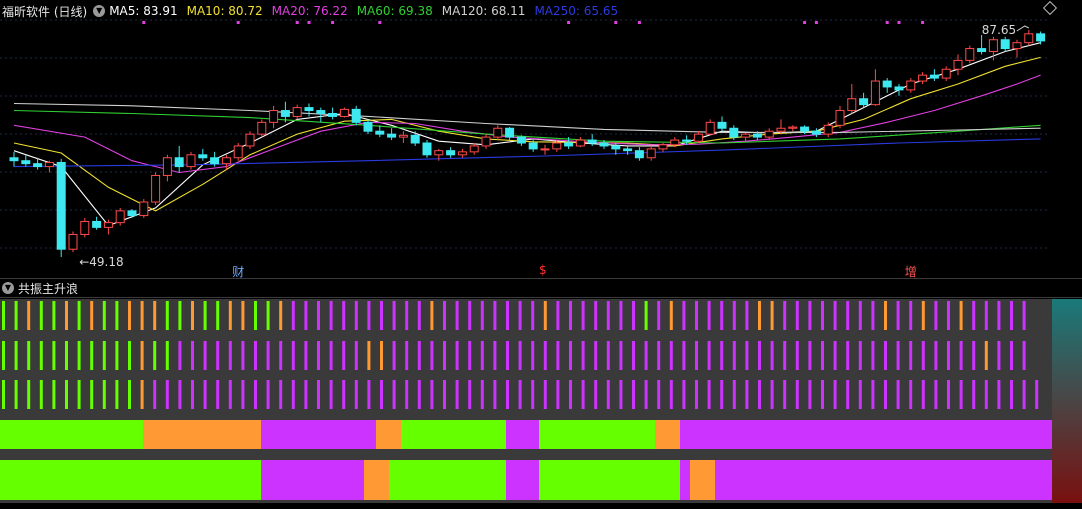 The image size is (1082, 509). I want to click on stock-title: 福昕软件 (日线), so click(45, 11).